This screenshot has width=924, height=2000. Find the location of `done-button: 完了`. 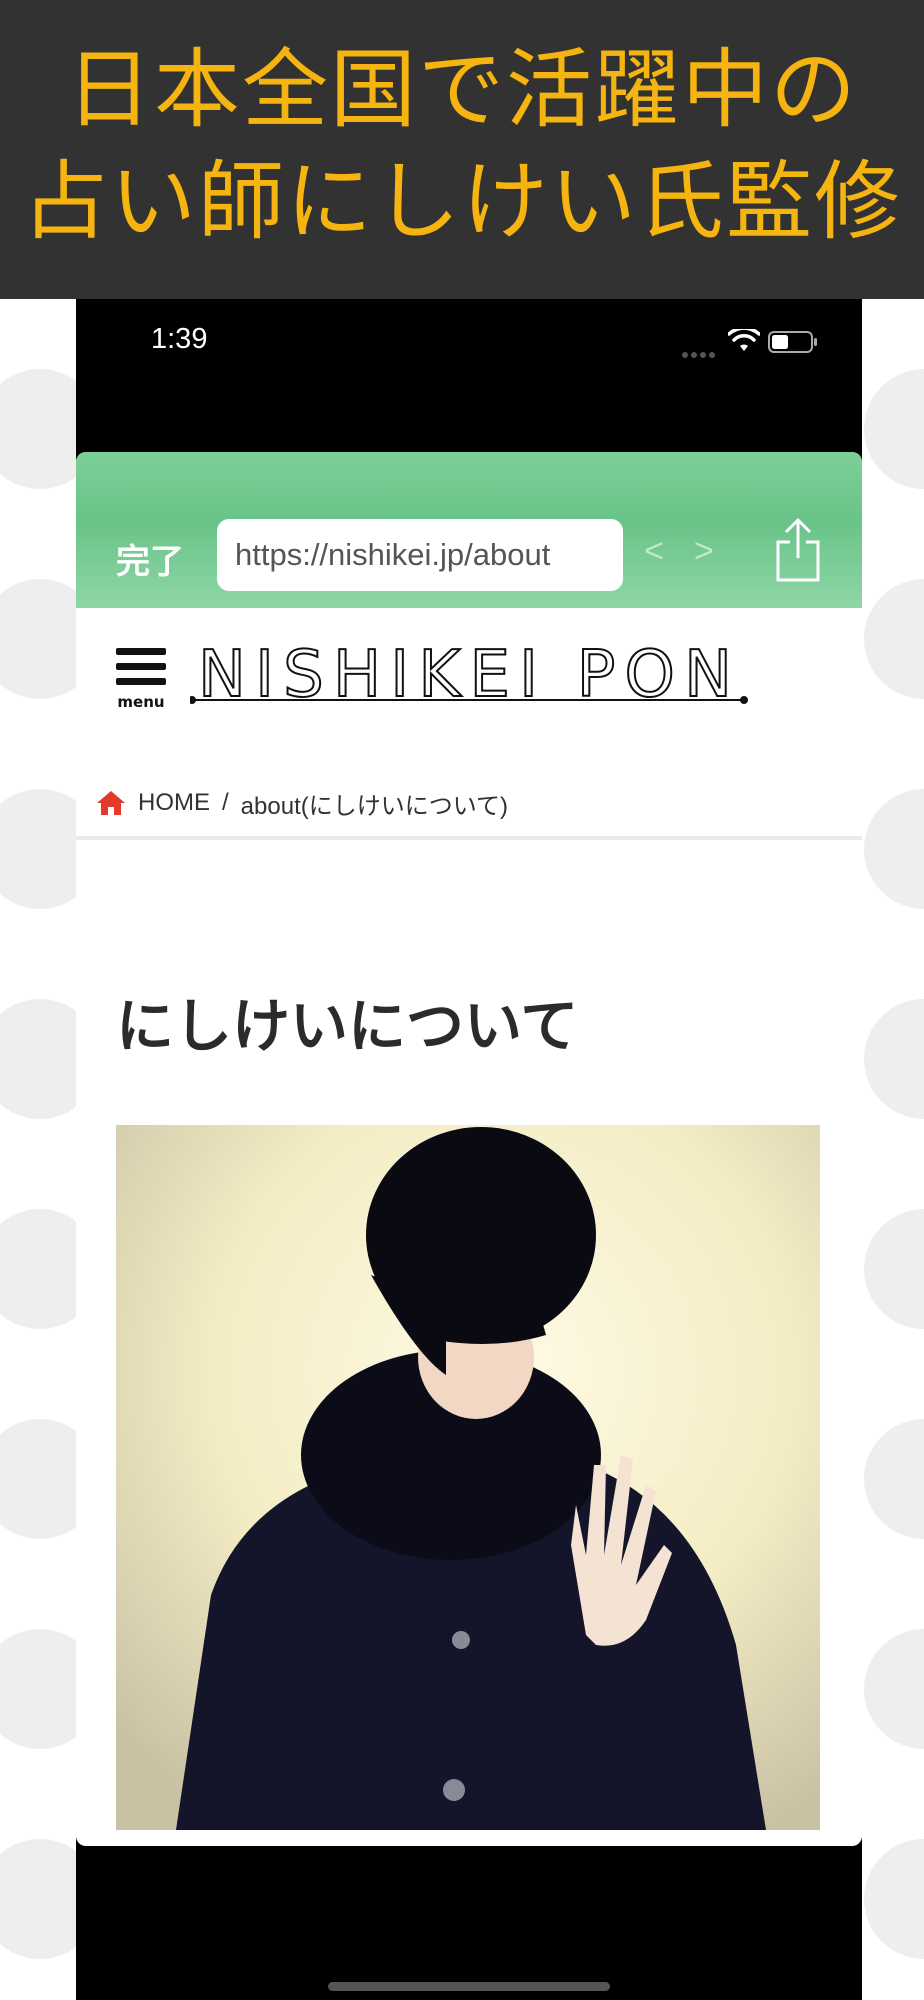

done-button: 完了 is located at coordinates (150, 558).